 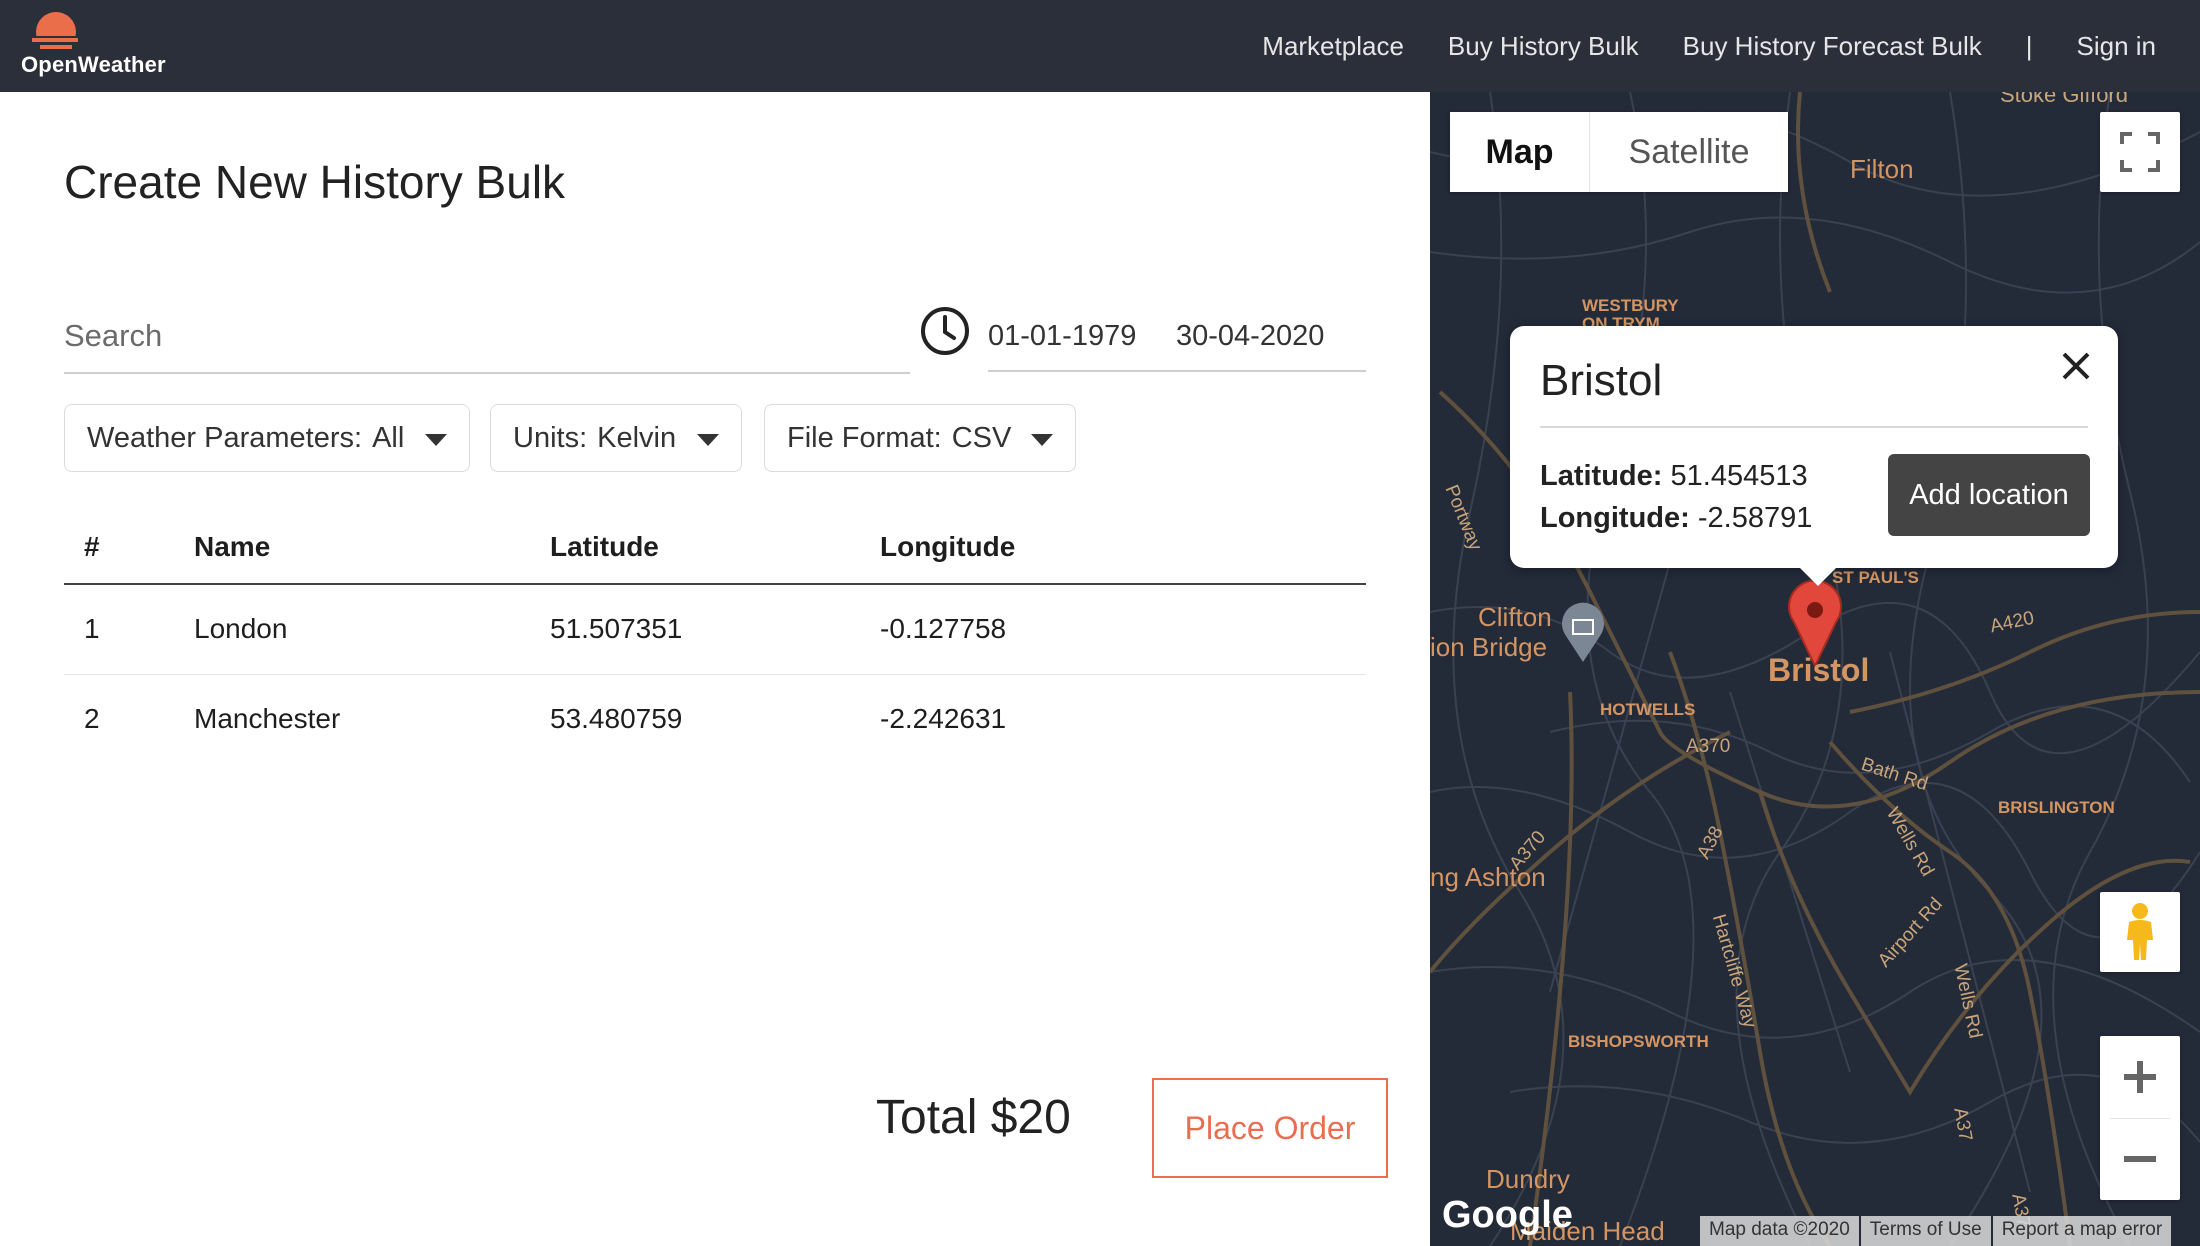 I want to click on pegman-icon, so click(x=2140, y=931).